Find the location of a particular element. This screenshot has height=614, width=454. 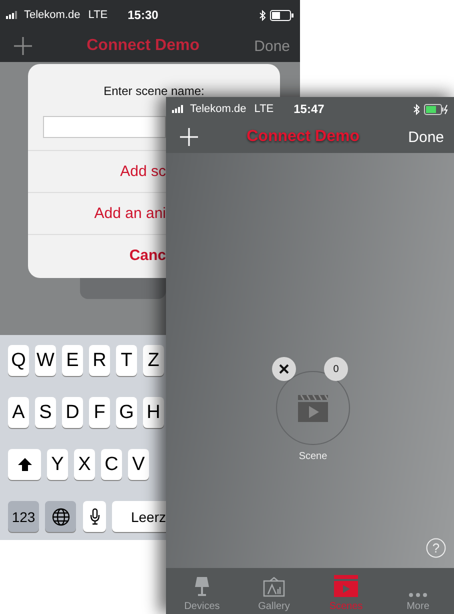

more-icon is located at coordinates (418, 595).